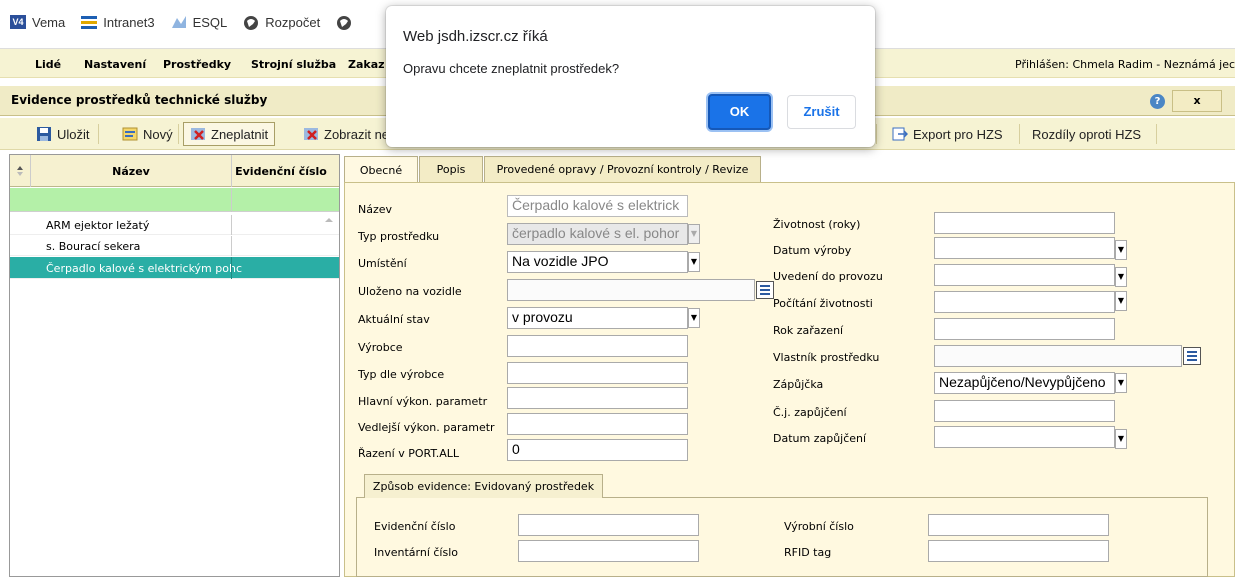 The height and width of the screenshot is (577, 1235). What do you see at coordinates (381, 170) in the screenshot?
I see `tab-obecne: Obecné` at bounding box center [381, 170].